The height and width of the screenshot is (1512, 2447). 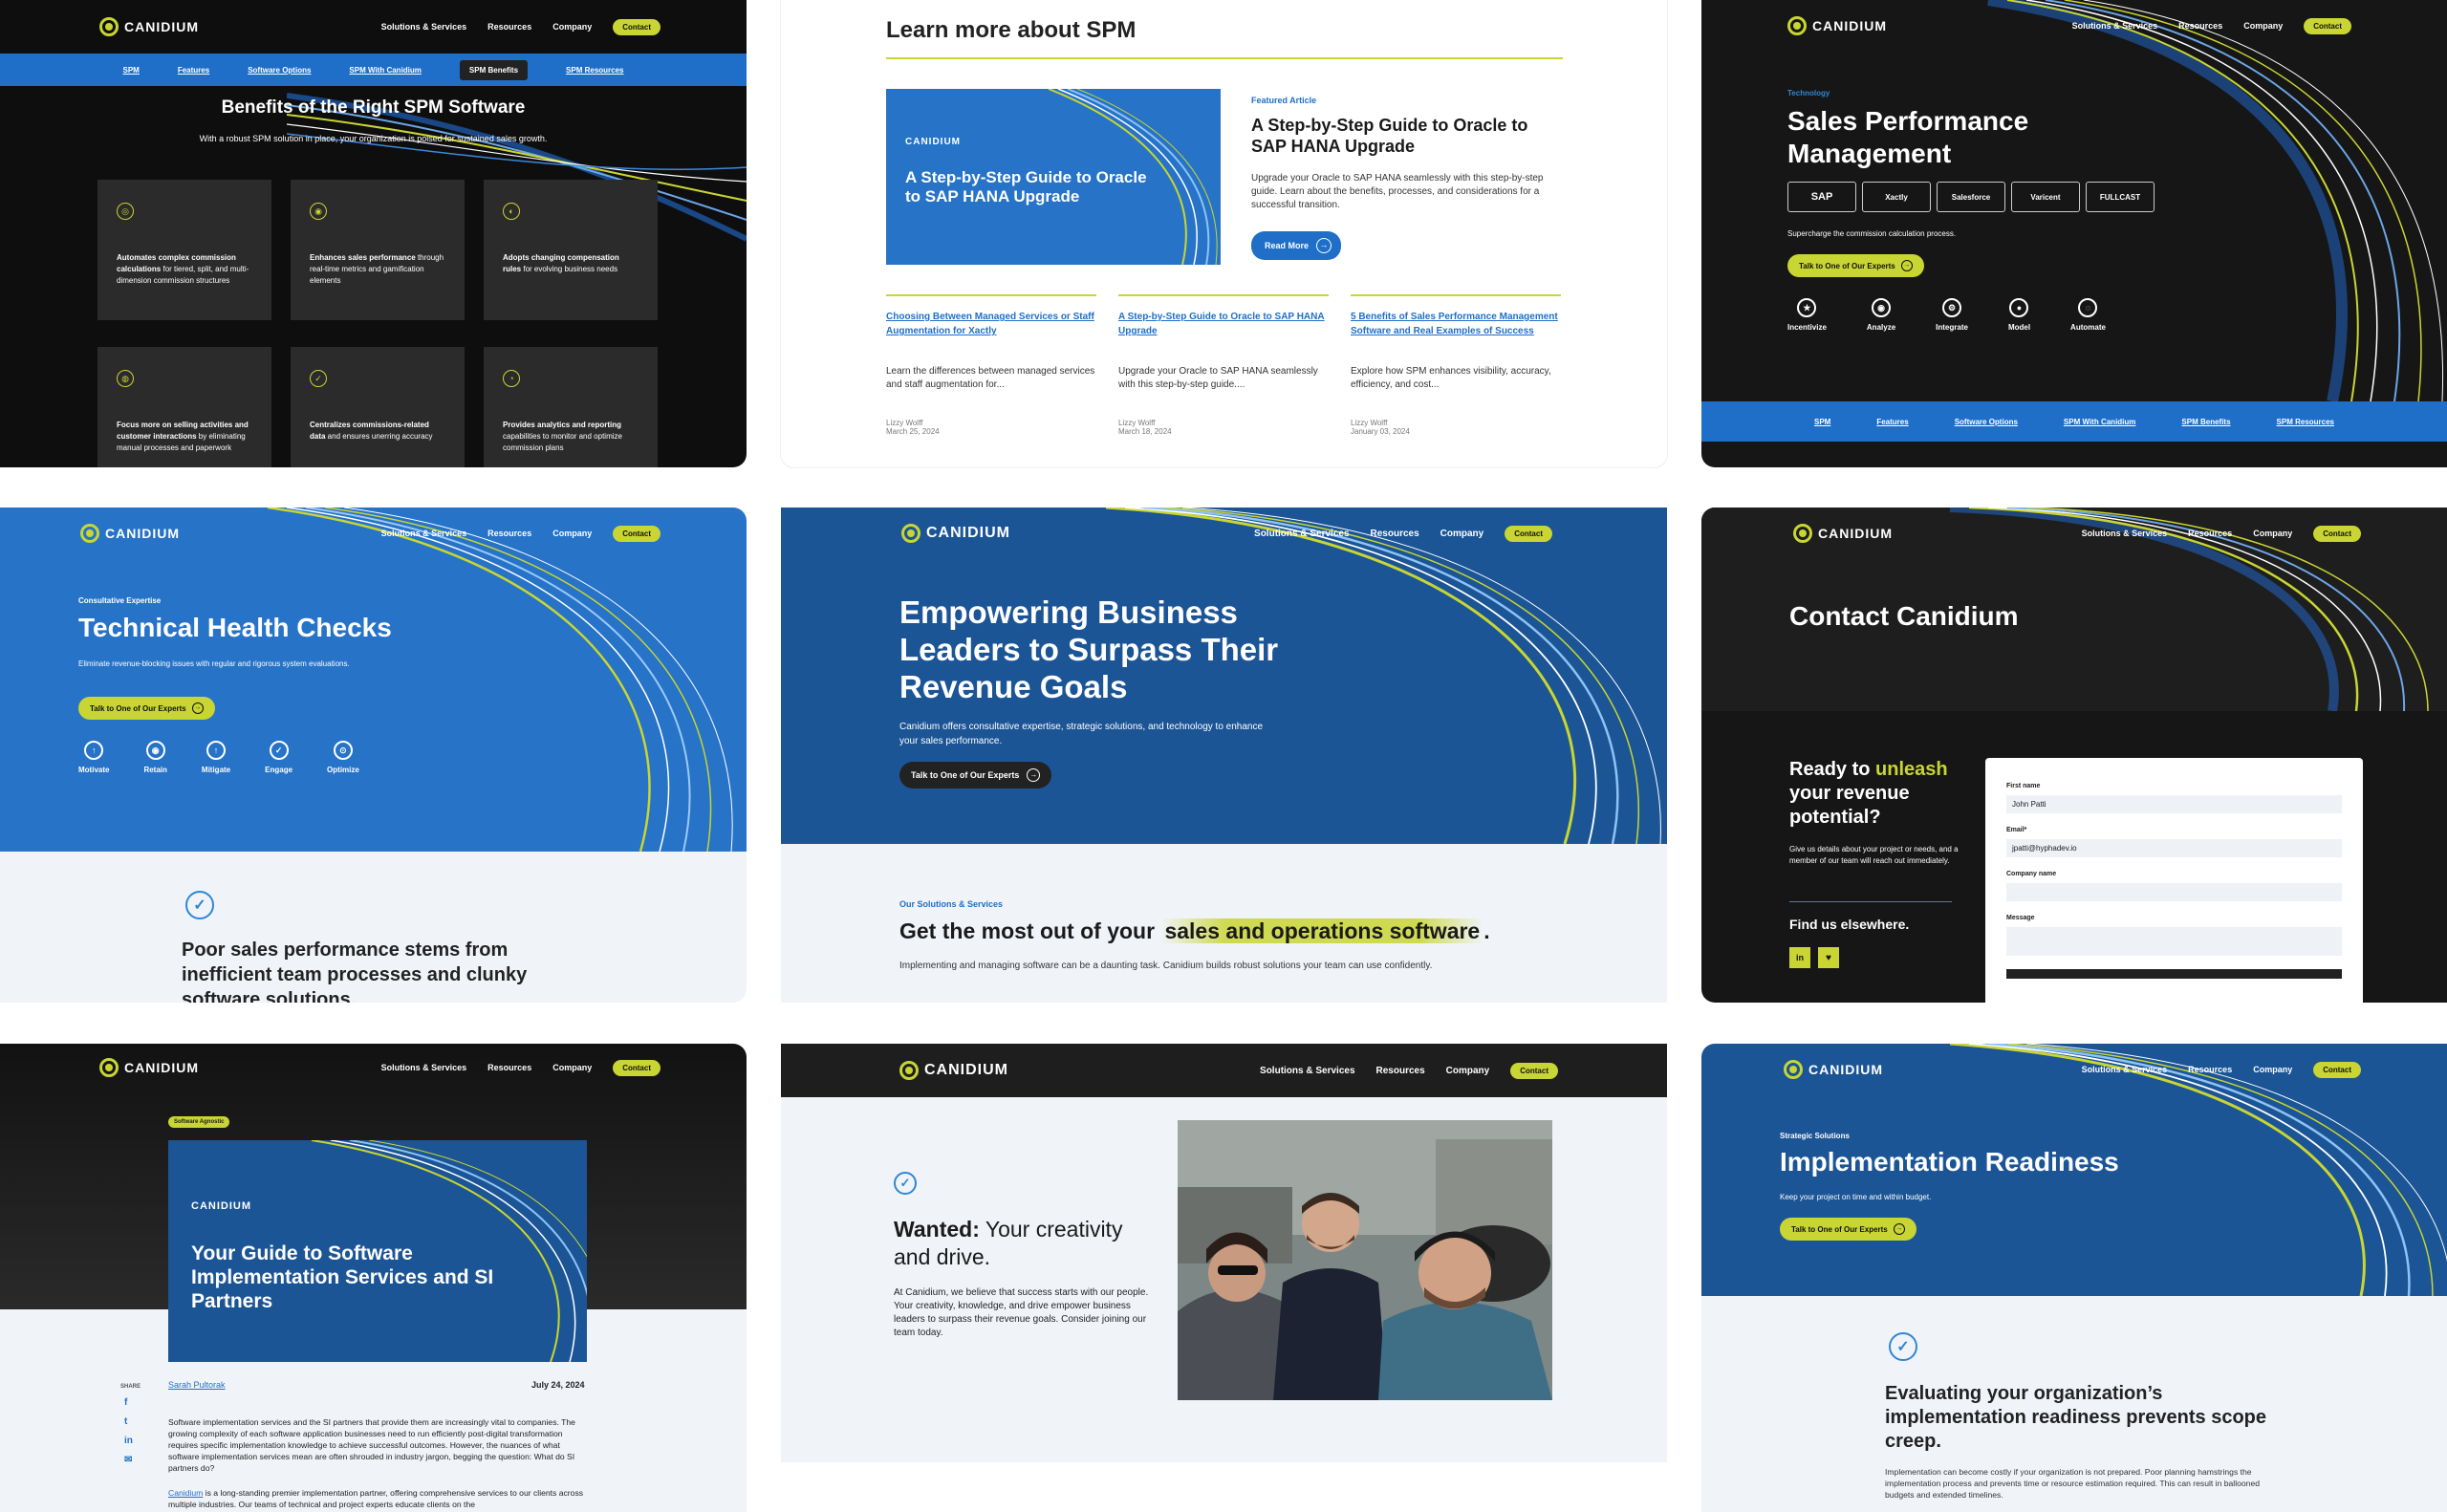 What do you see at coordinates (2305, 422) in the screenshot?
I see `subnav-item: SPM Resources` at bounding box center [2305, 422].